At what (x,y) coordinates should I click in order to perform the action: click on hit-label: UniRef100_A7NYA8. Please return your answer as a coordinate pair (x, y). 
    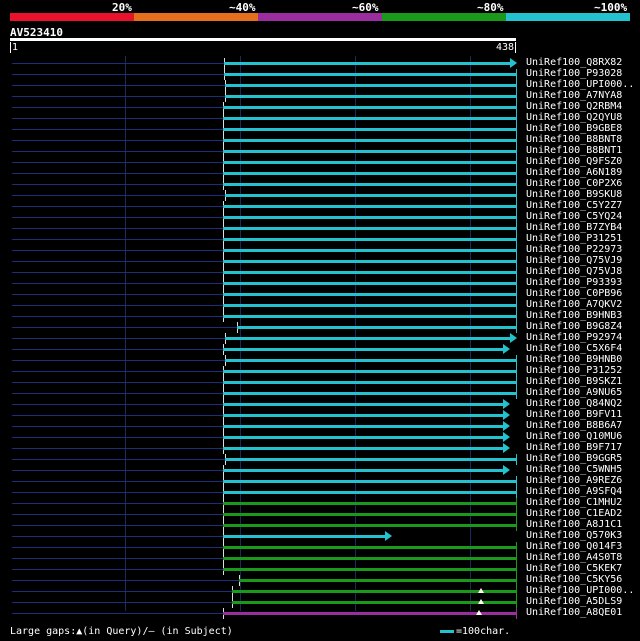
    Looking at the image, I should click on (574, 95).